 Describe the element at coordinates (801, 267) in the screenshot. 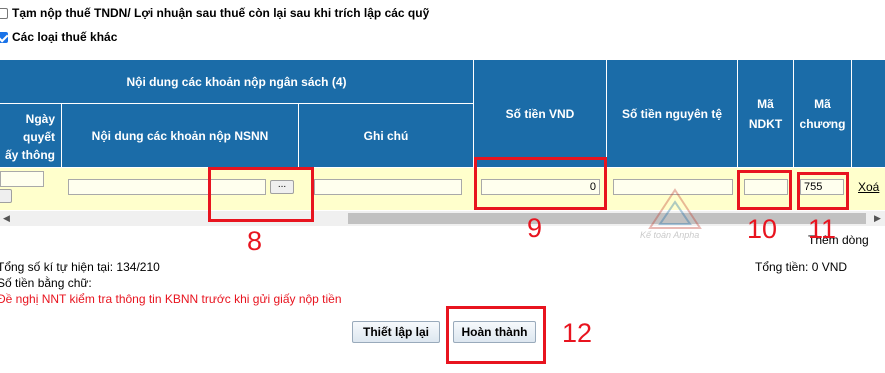

I see `total-amount: Tổng tiền: 0 VND` at that location.